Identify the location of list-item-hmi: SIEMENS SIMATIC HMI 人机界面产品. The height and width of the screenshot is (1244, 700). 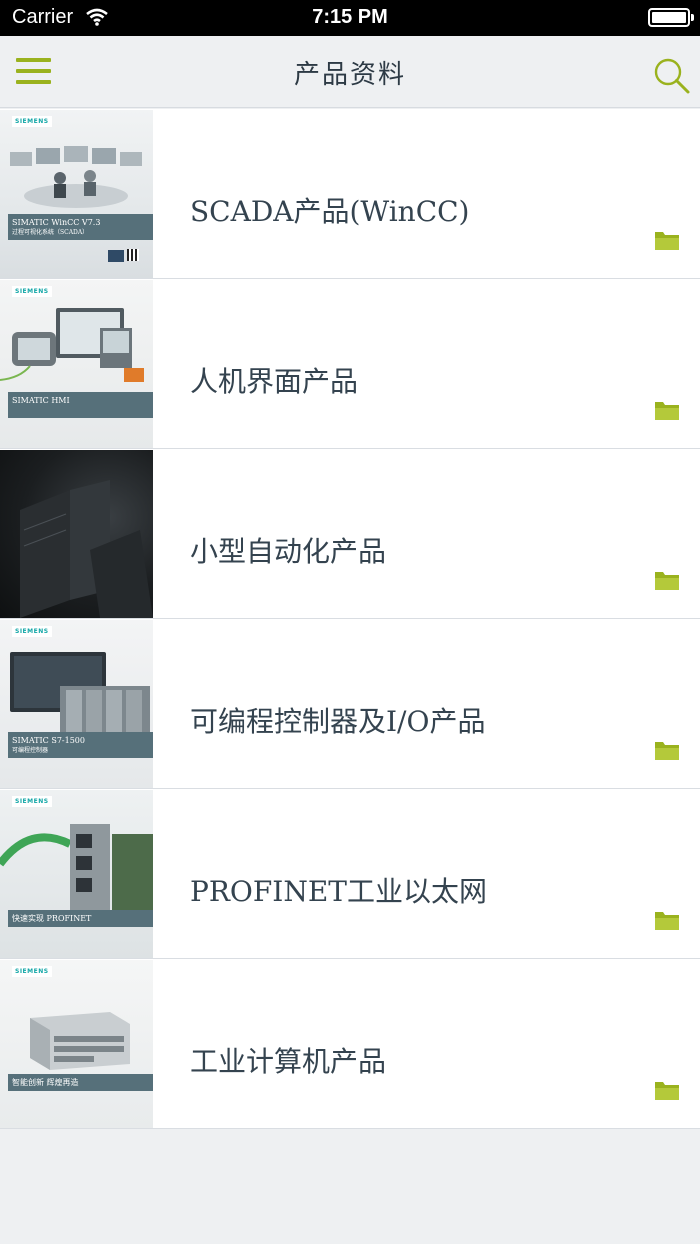
(350, 364).